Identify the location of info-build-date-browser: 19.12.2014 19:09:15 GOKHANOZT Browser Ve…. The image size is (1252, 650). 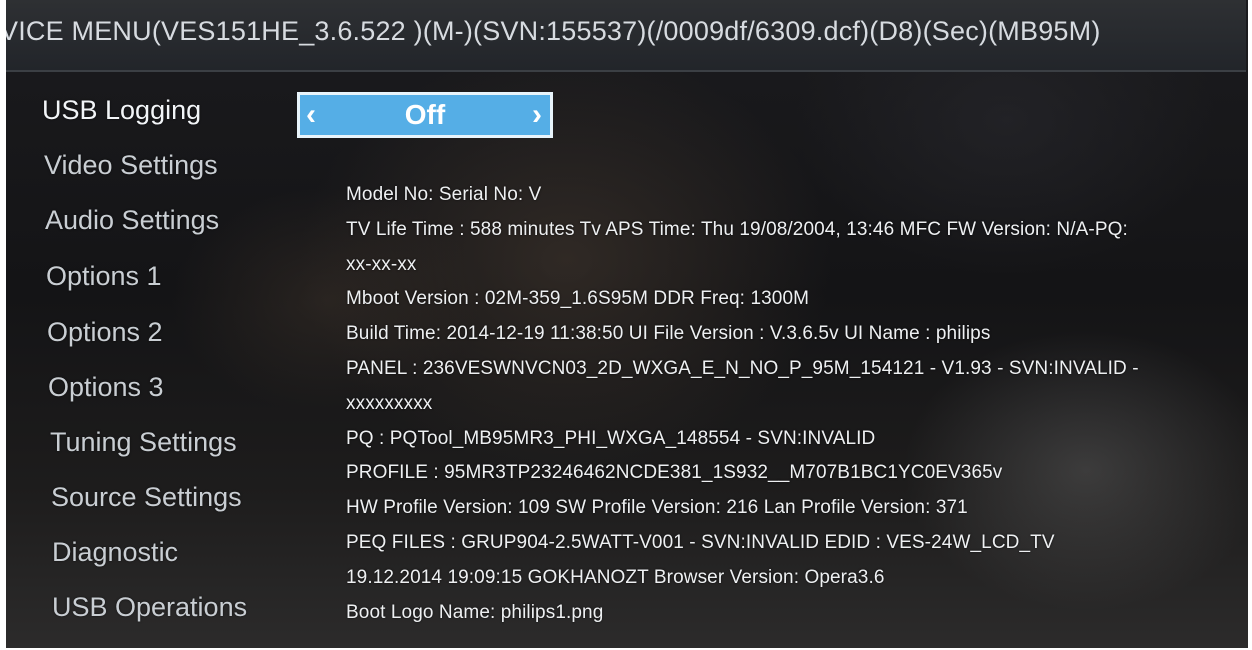
(615, 577).